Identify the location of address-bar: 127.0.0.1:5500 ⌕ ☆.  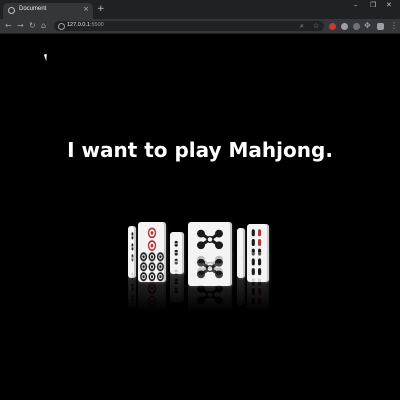
(189, 26).